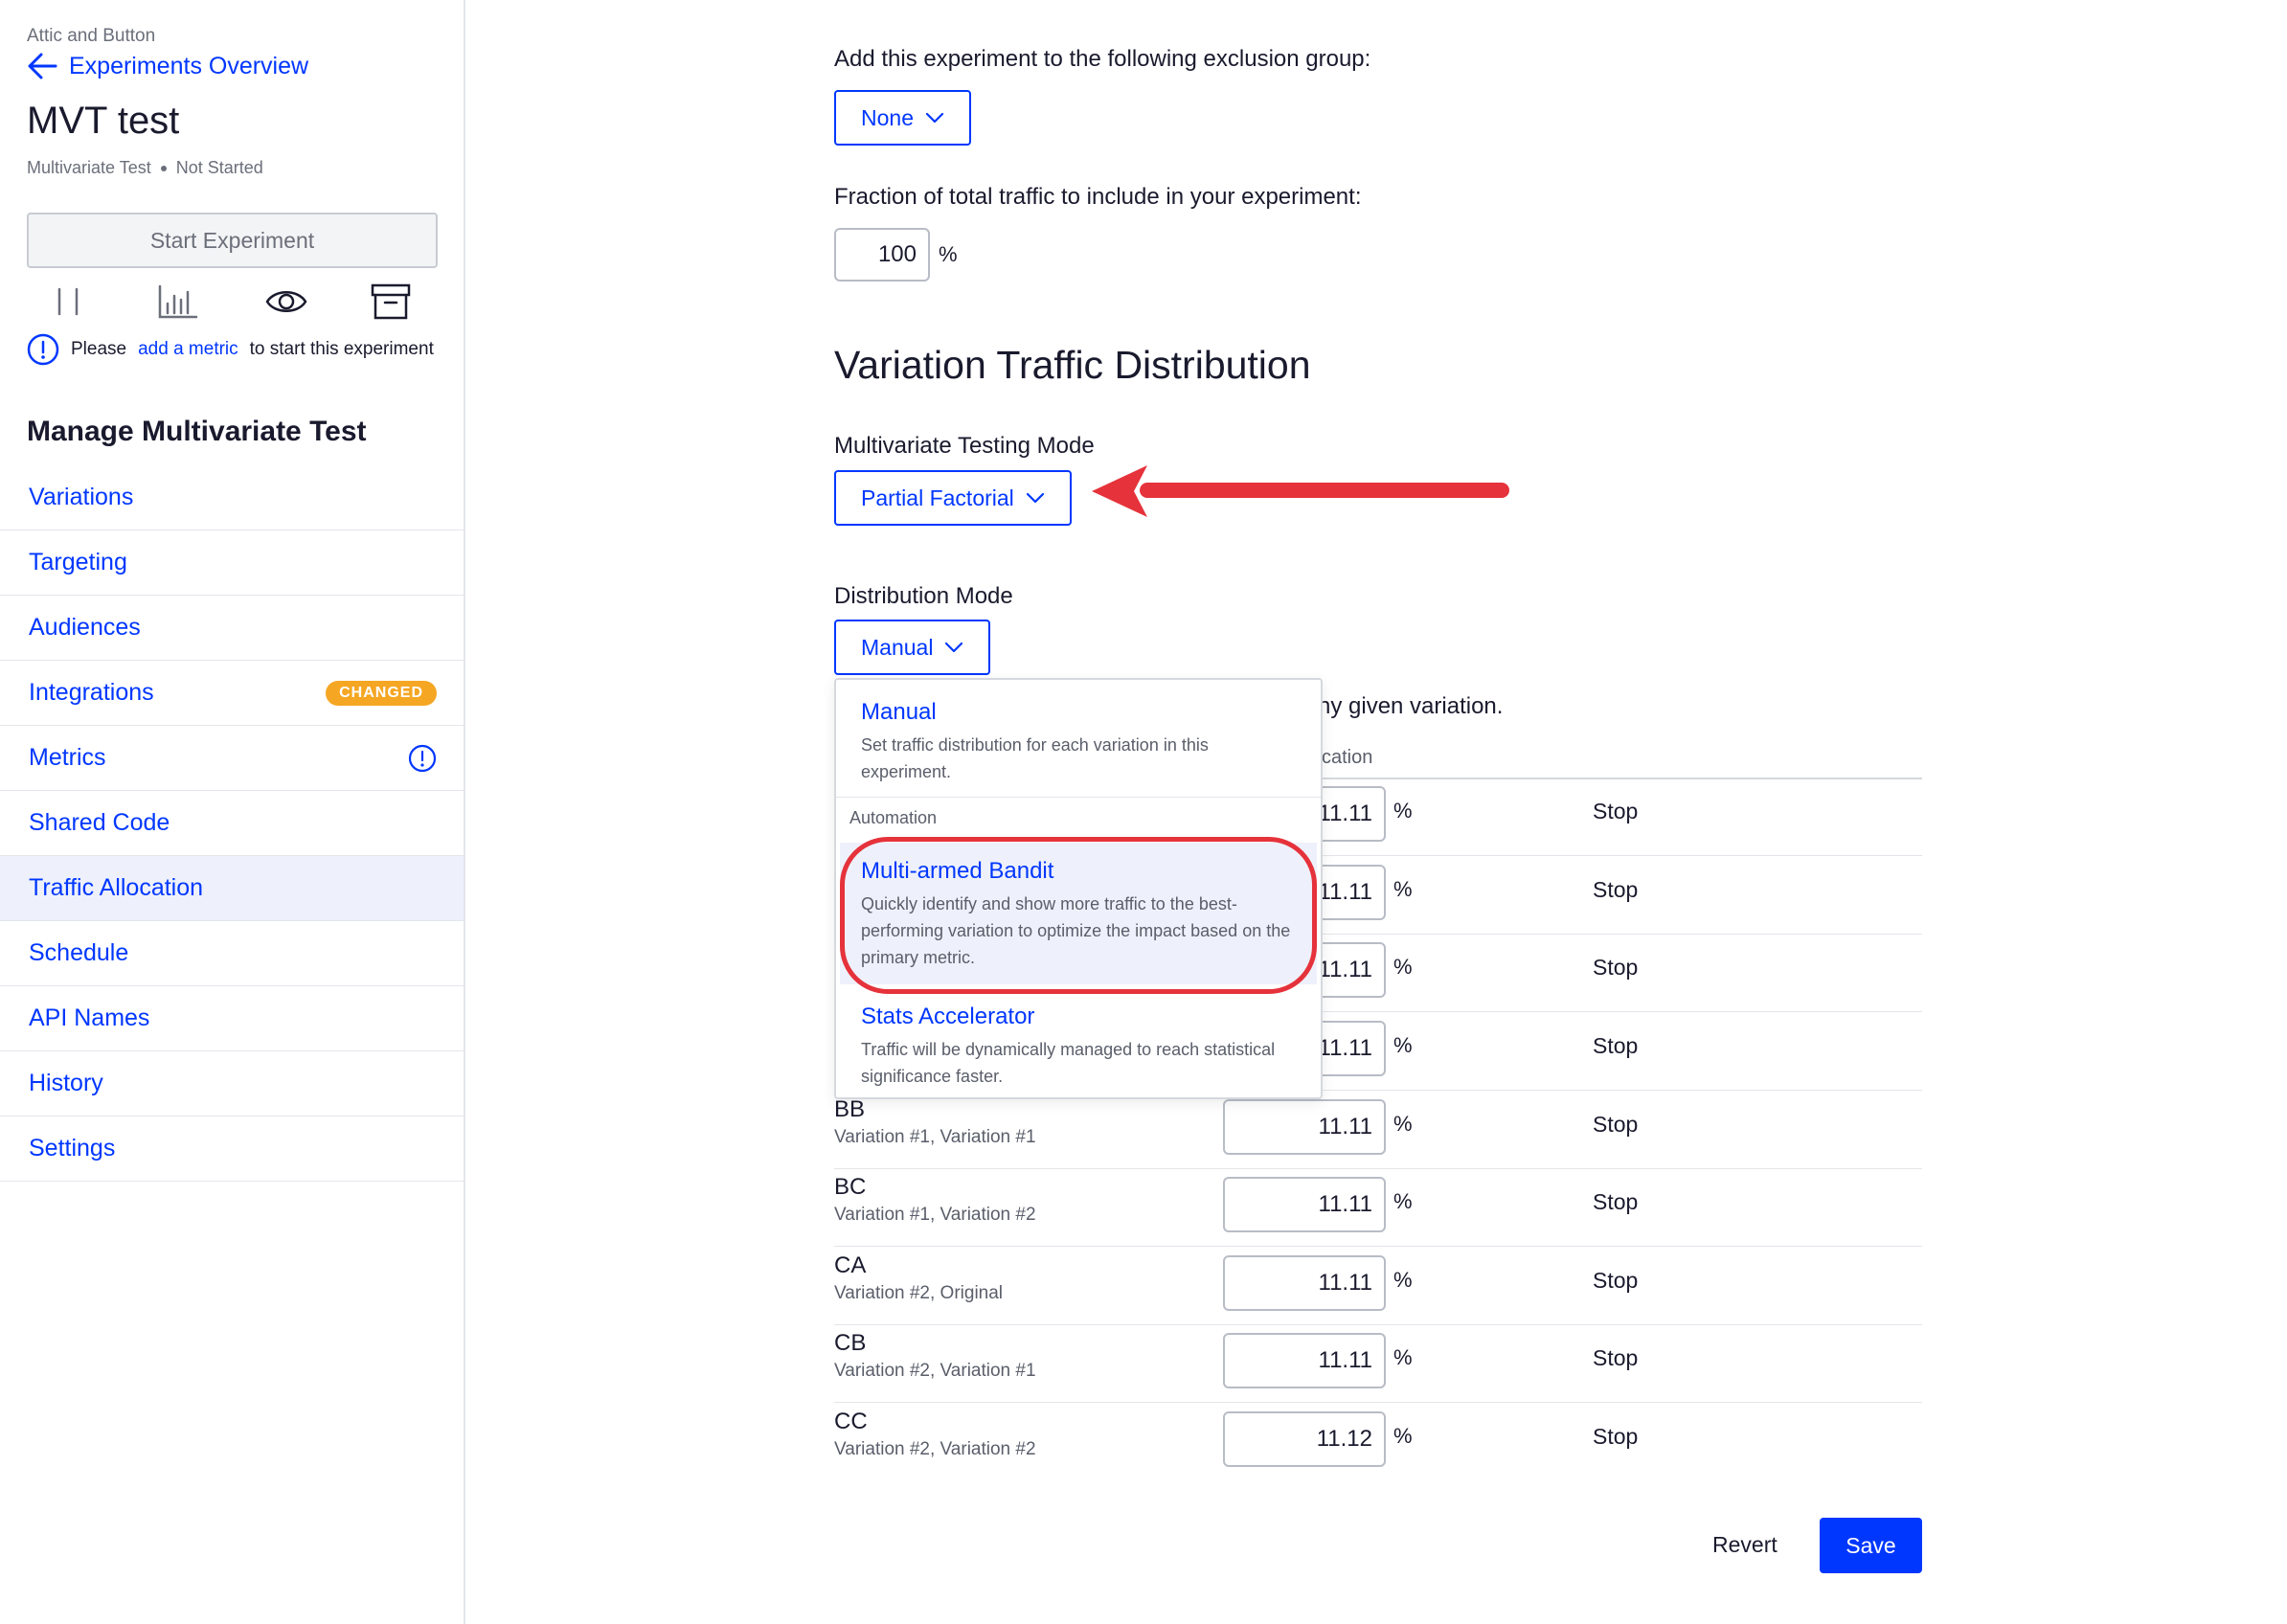 The image size is (2287, 1624). What do you see at coordinates (99, 349) in the screenshot?
I see `warning-prefix: Please` at bounding box center [99, 349].